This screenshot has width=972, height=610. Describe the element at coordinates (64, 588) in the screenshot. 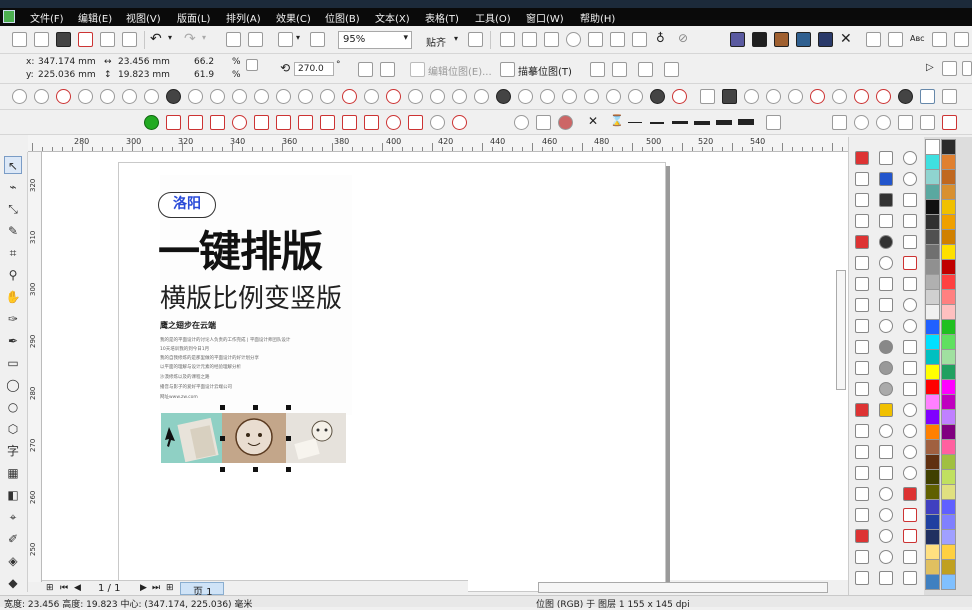

I see `first-page-icon: ⏮` at that location.